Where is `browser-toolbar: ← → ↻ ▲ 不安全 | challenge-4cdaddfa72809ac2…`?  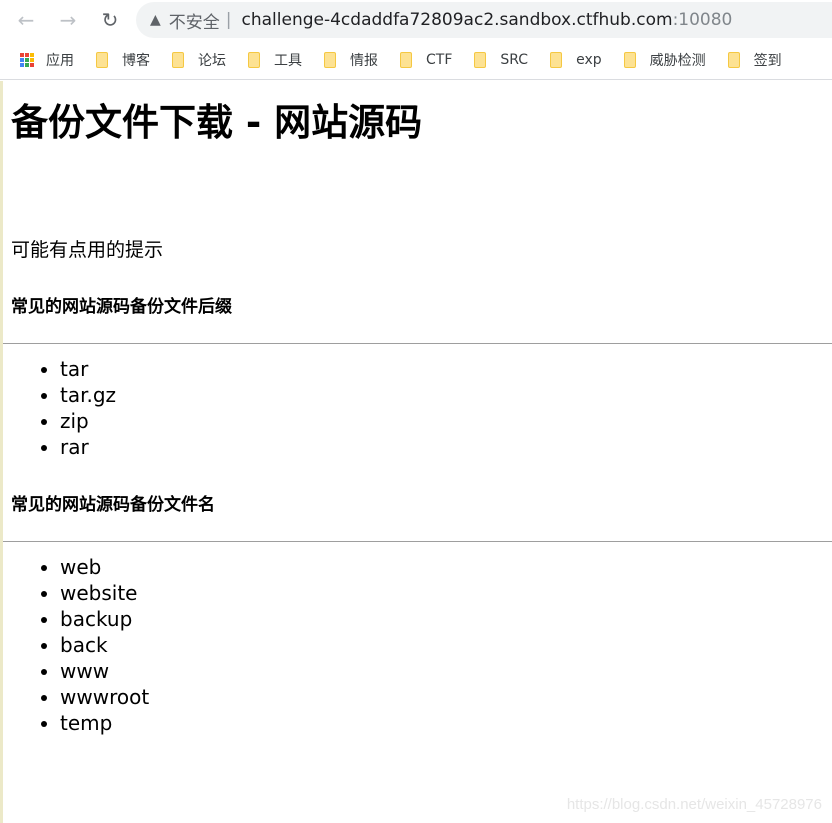 browser-toolbar: ← → ↻ ▲ 不安全 | challenge-4cdaddfa72809ac2… is located at coordinates (416, 20).